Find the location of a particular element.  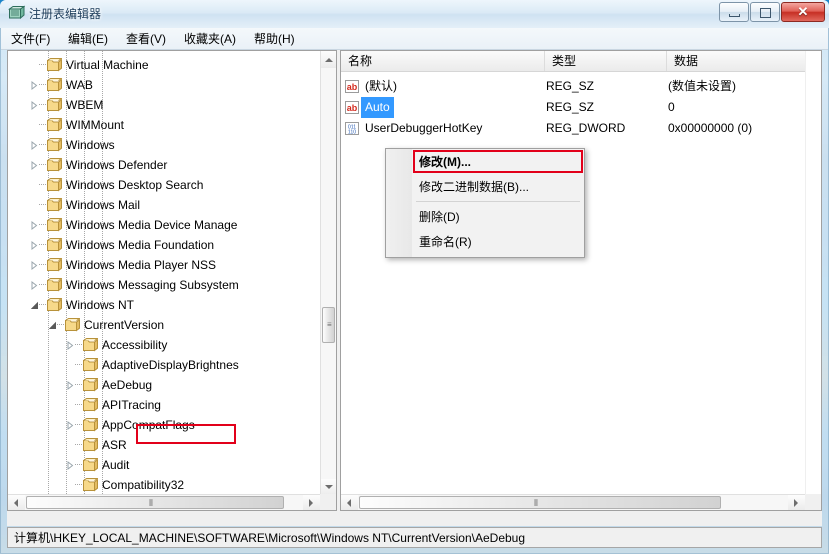

scroll-up-button is located at coordinates (328, 59).